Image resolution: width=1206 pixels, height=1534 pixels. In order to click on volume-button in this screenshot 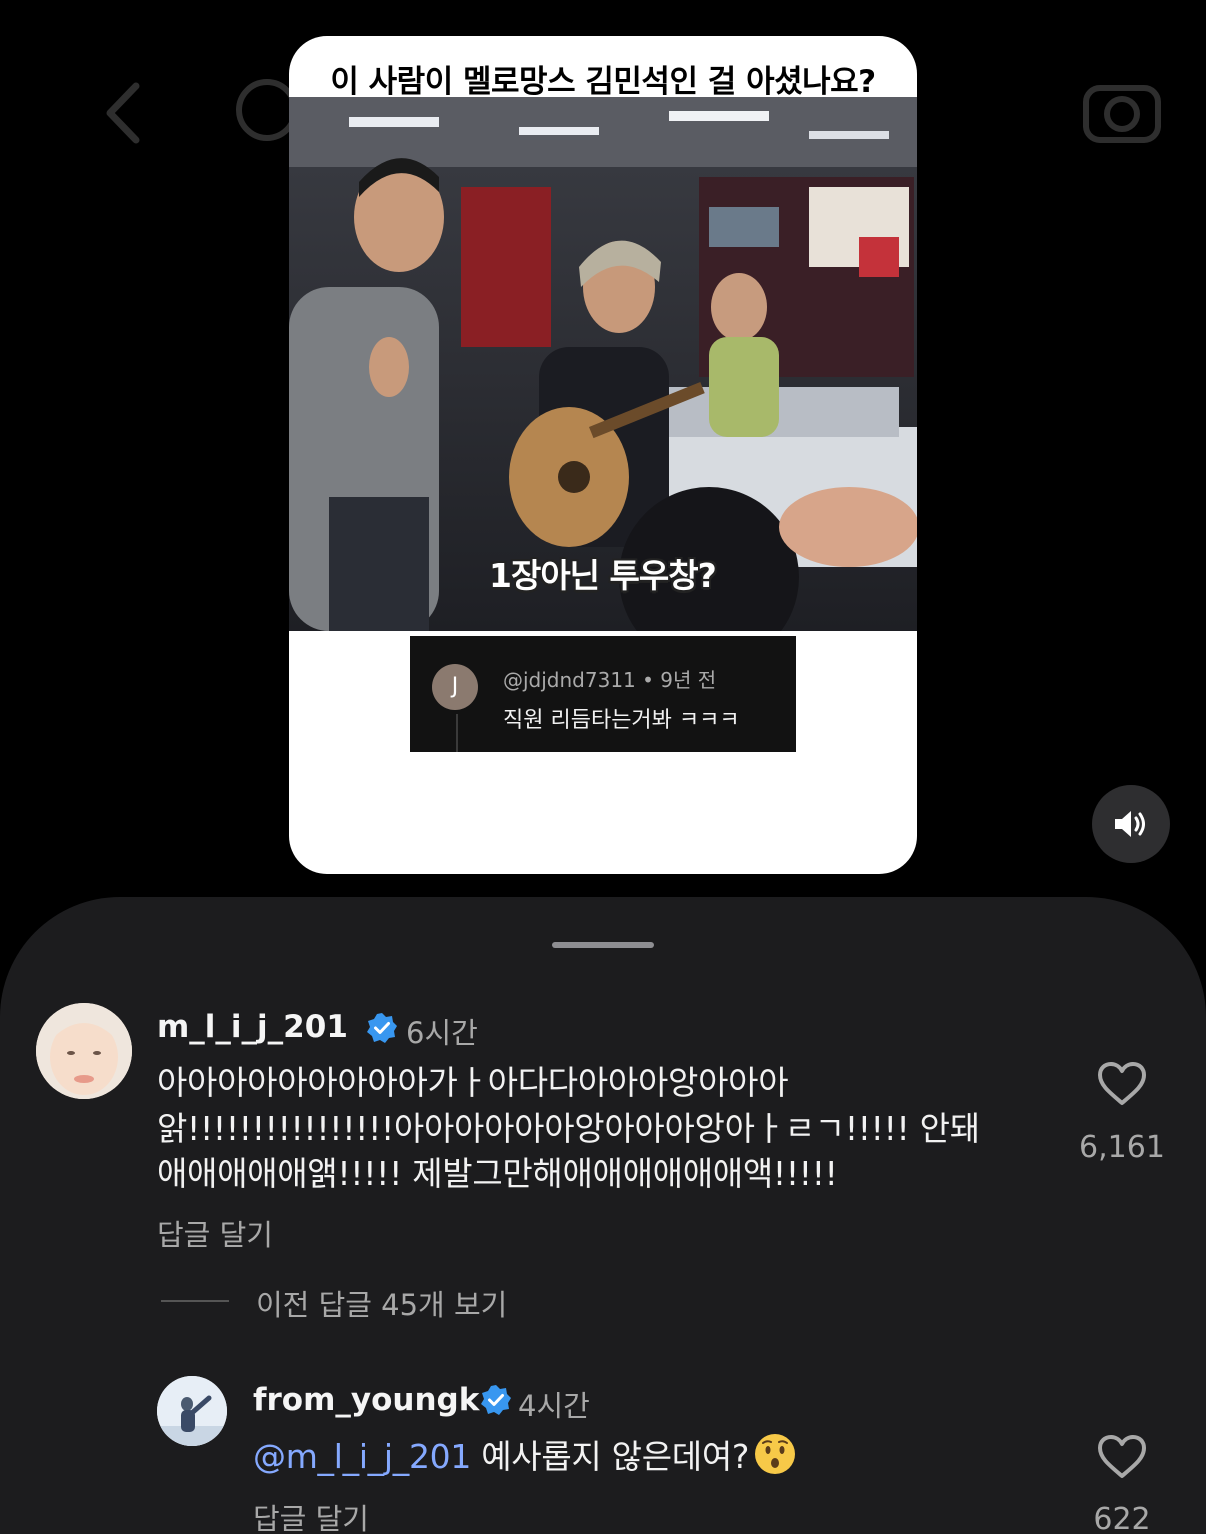, I will do `click(1131, 824)`.